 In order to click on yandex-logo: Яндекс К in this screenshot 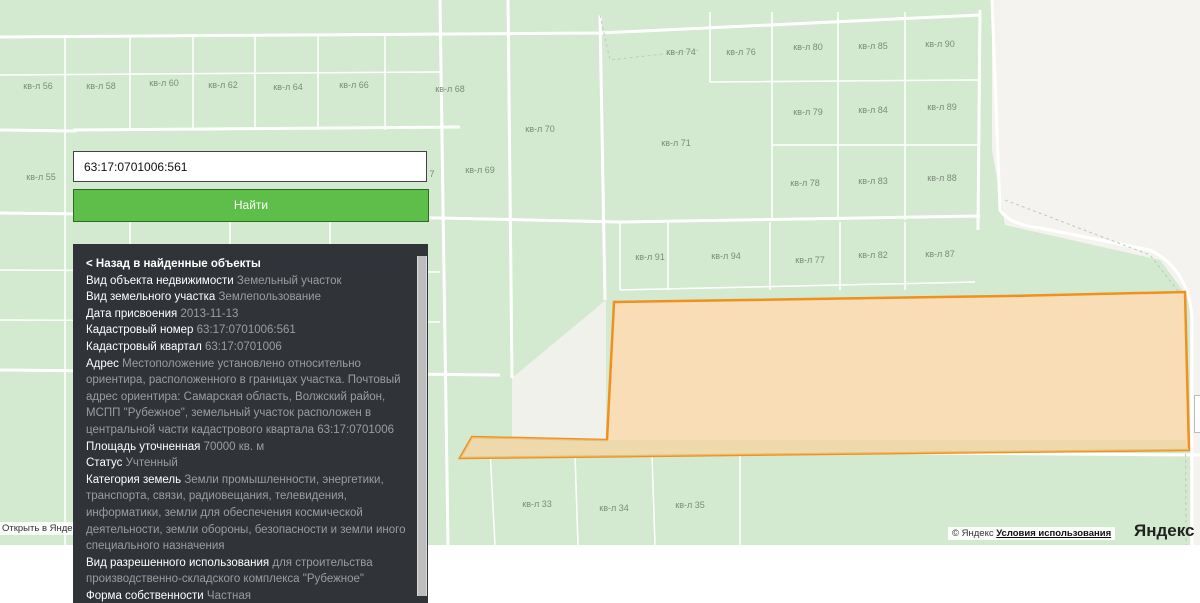, I will do `click(1167, 530)`.